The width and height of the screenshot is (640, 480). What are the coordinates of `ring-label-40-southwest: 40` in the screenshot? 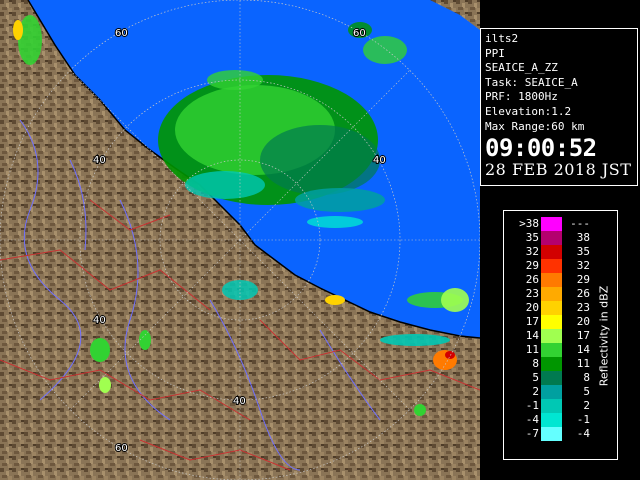 It's located at (99, 320).